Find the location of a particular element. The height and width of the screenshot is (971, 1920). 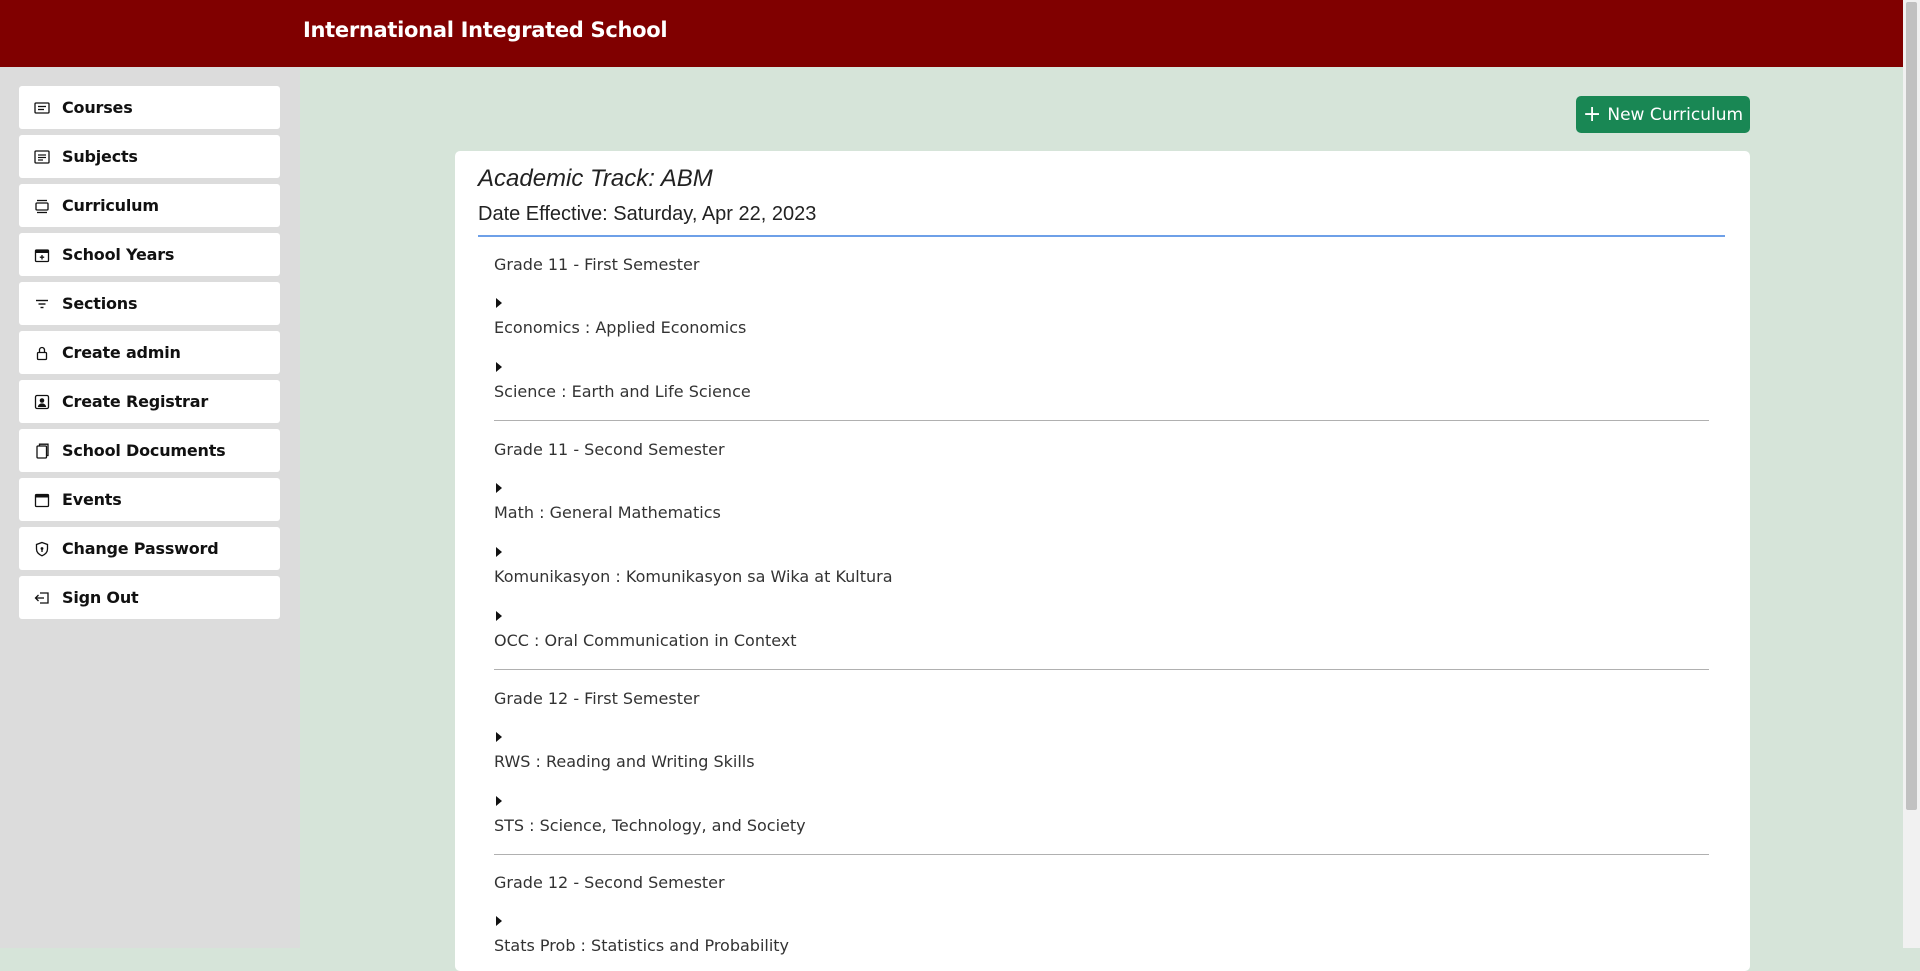

subject-item: Economics : Applied Economics is located at coordinates (620, 327).